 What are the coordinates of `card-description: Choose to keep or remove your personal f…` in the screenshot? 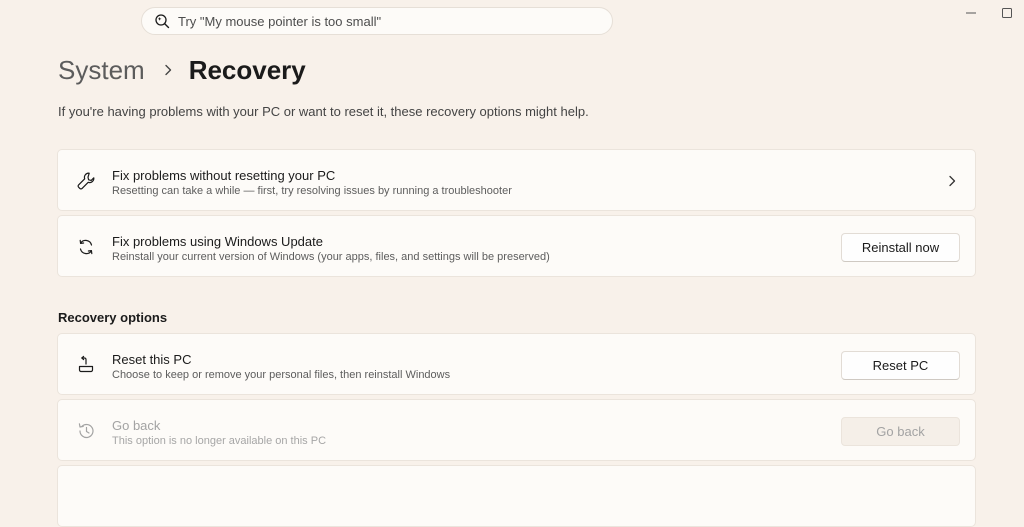 It's located at (281, 375).